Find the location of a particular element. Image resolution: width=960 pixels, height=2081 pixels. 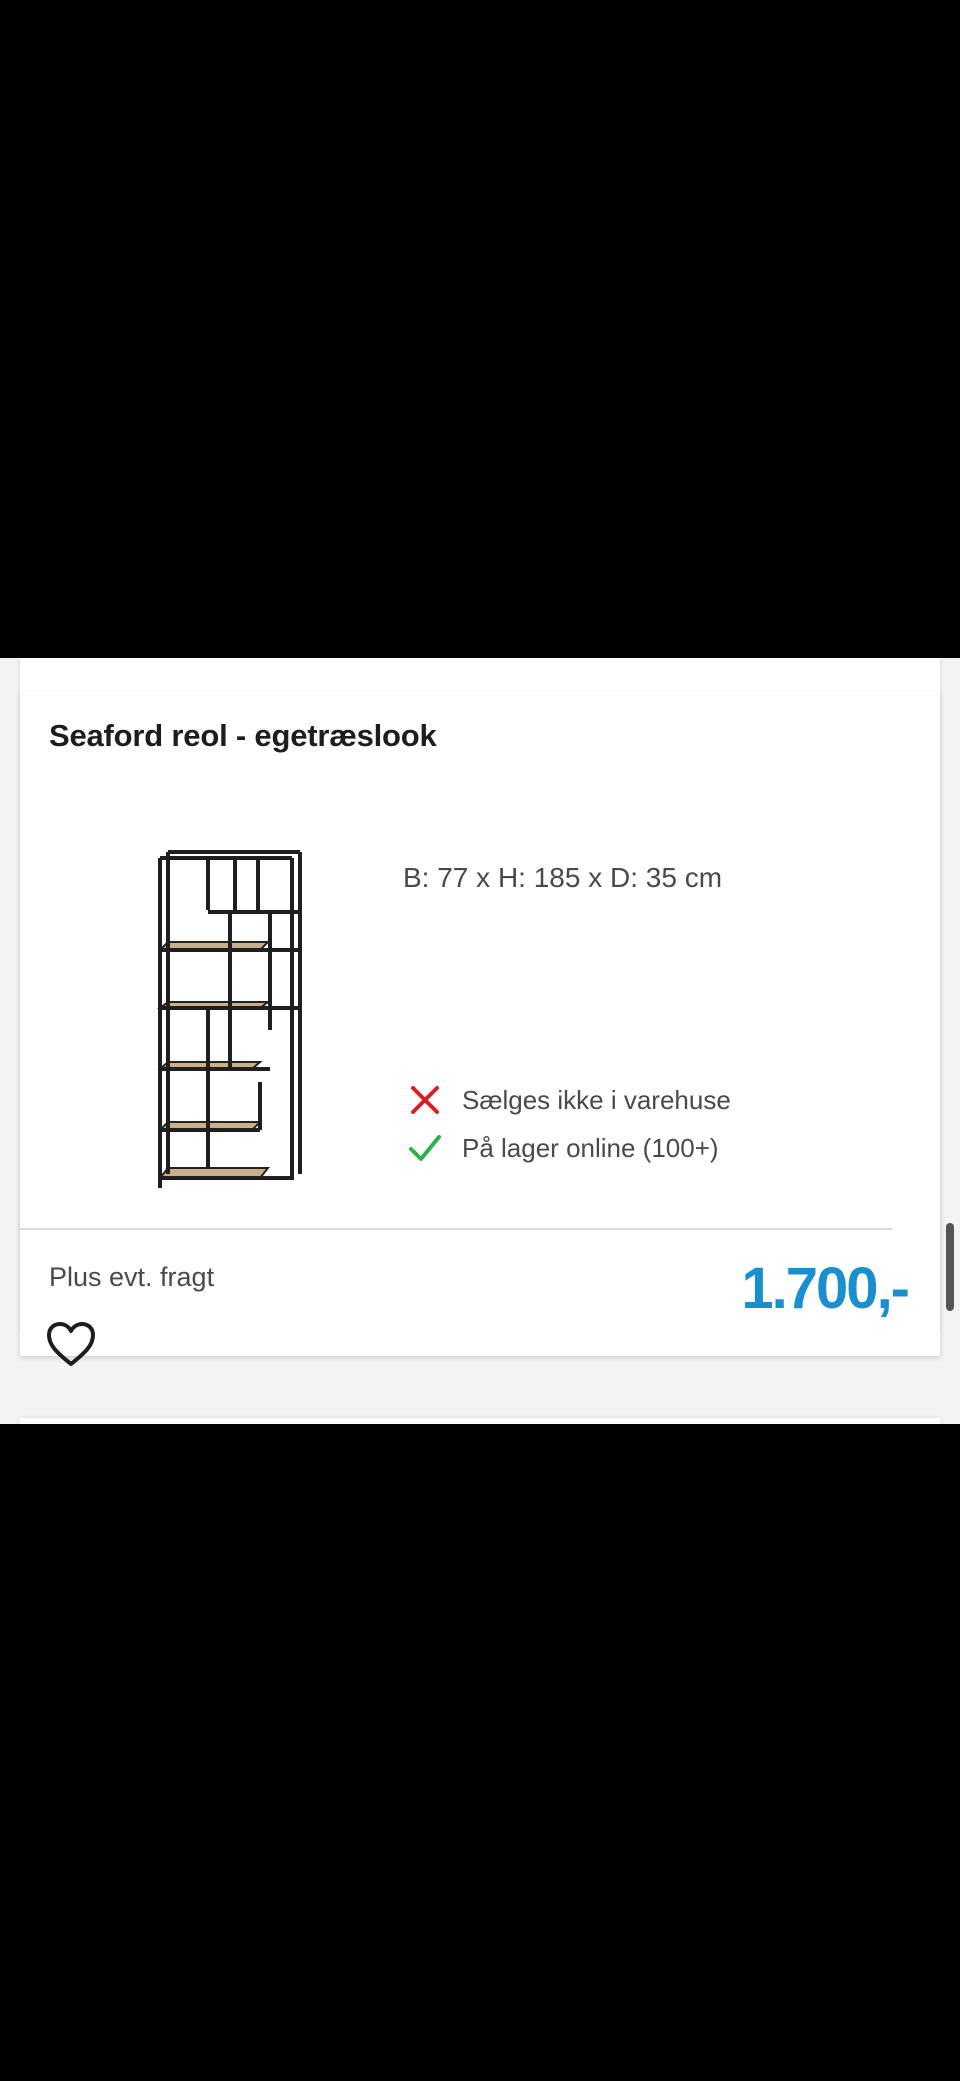

divider is located at coordinates (456, 1229).